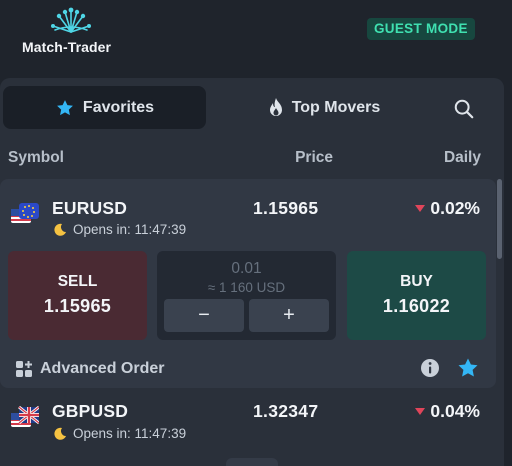 This screenshot has width=512, height=466. I want to click on column-header: Symbol Price Daily, so click(252, 157).